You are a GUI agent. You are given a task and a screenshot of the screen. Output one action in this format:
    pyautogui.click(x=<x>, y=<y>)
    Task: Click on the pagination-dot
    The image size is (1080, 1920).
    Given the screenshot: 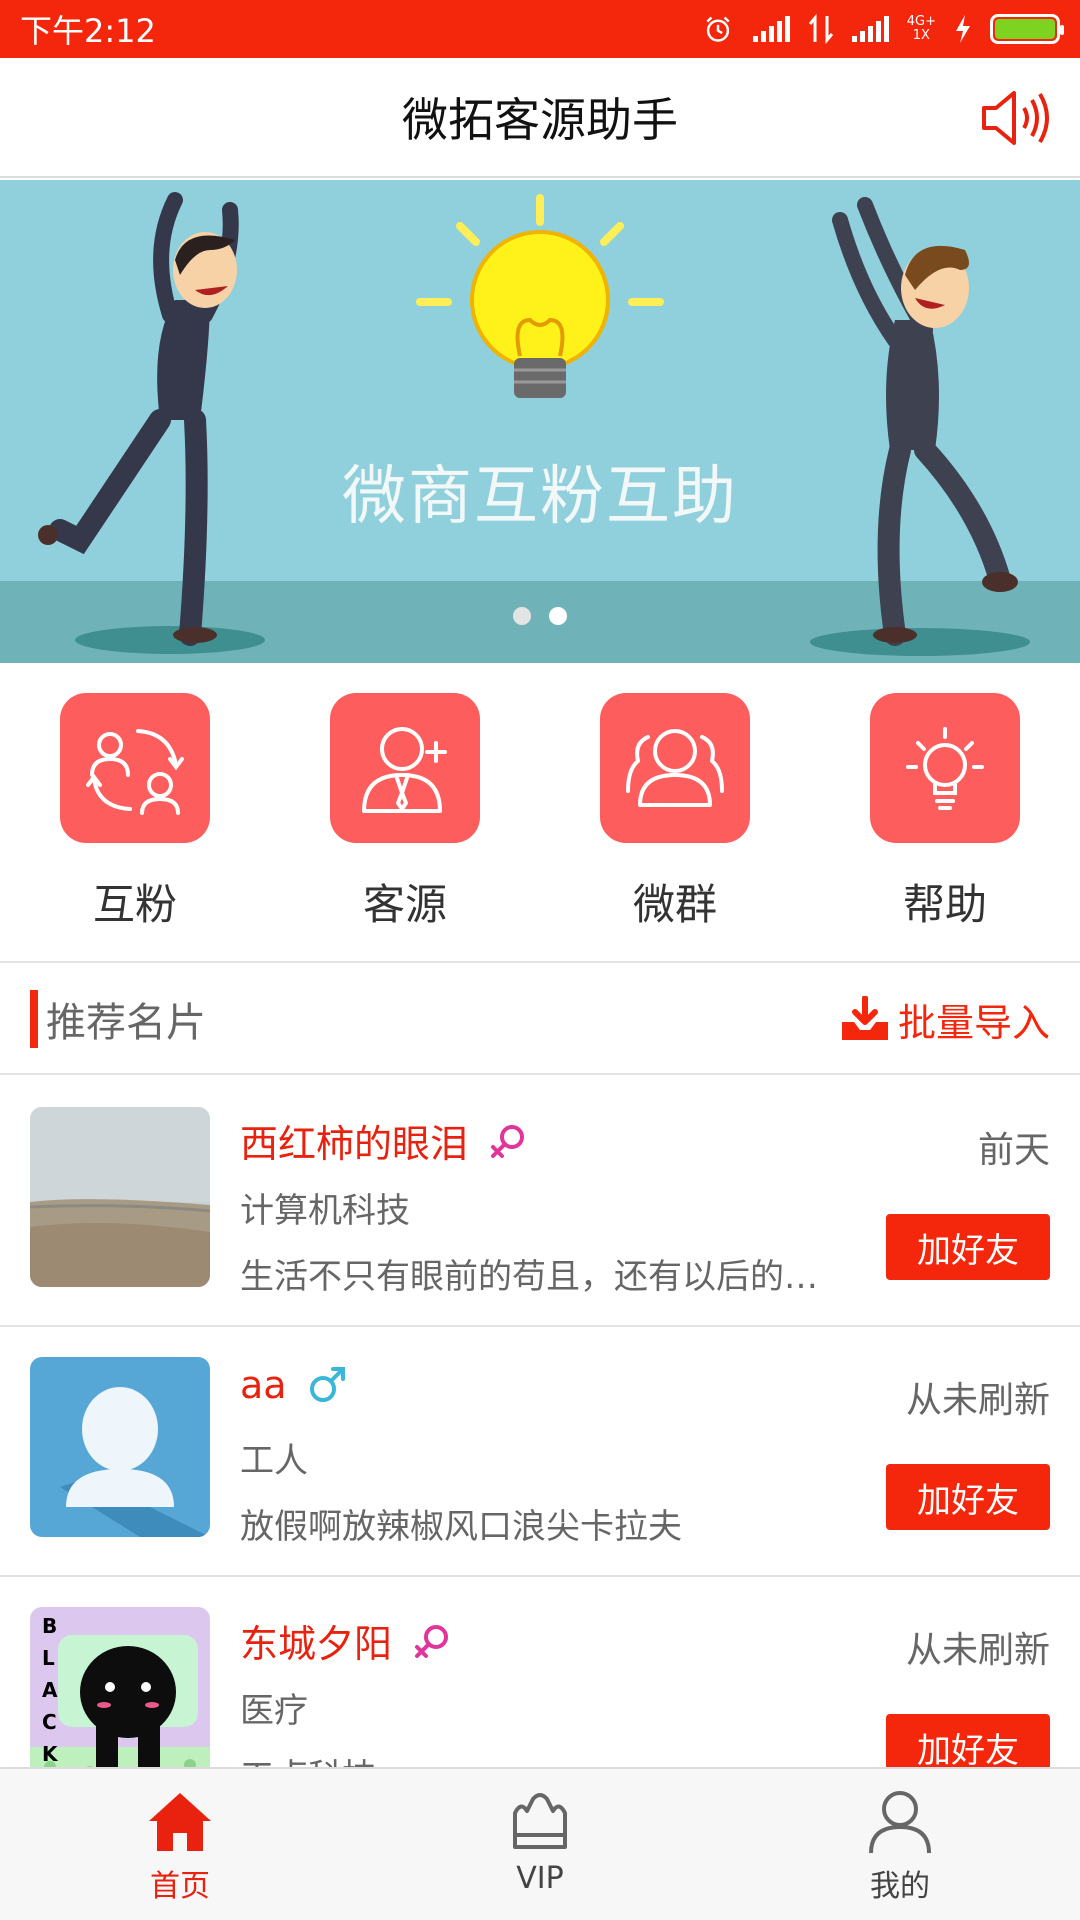 What is the action you would take?
    pyautogui.click(x=522, y=616)
    